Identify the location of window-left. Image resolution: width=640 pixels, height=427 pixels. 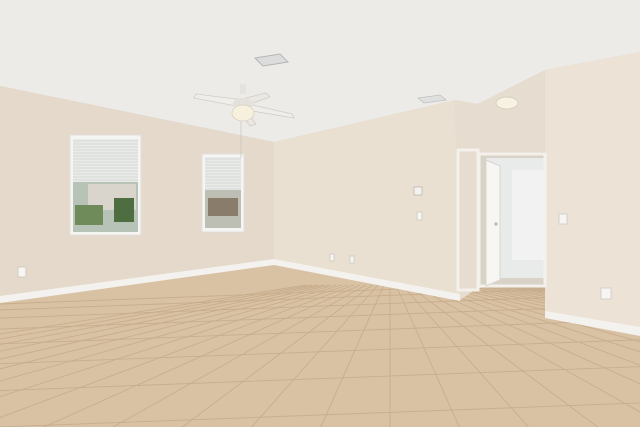
(105, 185).